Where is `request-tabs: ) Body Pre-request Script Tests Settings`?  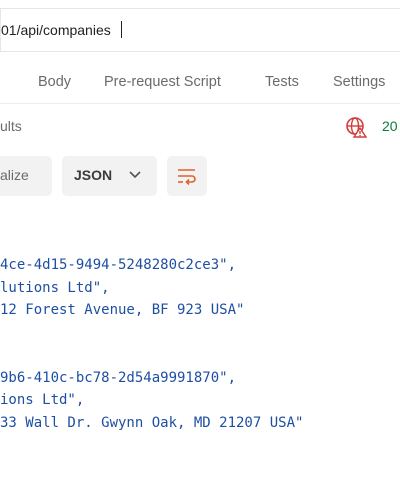
request-tabs: ) Body Pre-request Script Tests Settings is located at coordinates (200, 78).